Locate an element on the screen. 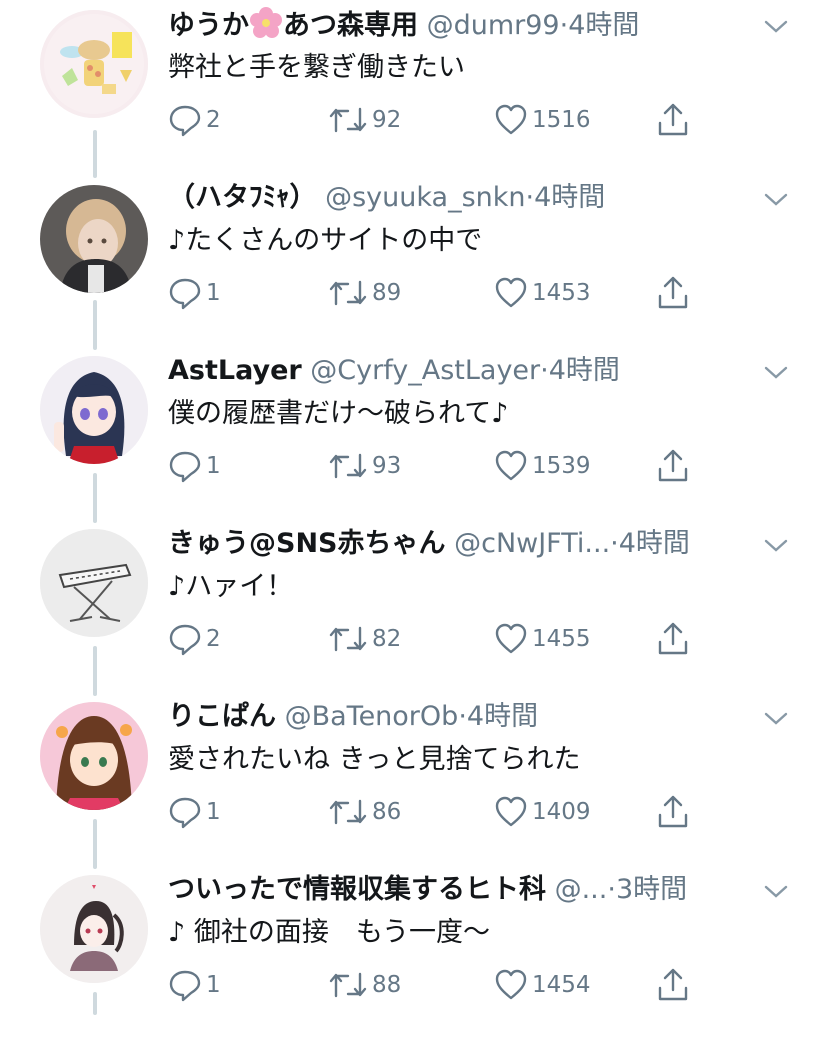  like-count: 1516 is located at coordinates (561, 120).